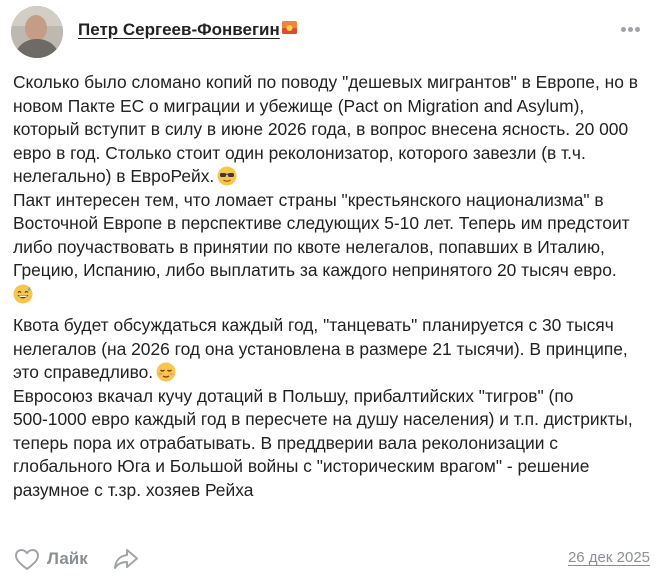 The height and width of the screenshot is (578, 663). Describe the element at coordinates (336, 177) in the screenshot. I see `post-line-with-emoji: нелегально) в ЕвроРейх.` at that location.